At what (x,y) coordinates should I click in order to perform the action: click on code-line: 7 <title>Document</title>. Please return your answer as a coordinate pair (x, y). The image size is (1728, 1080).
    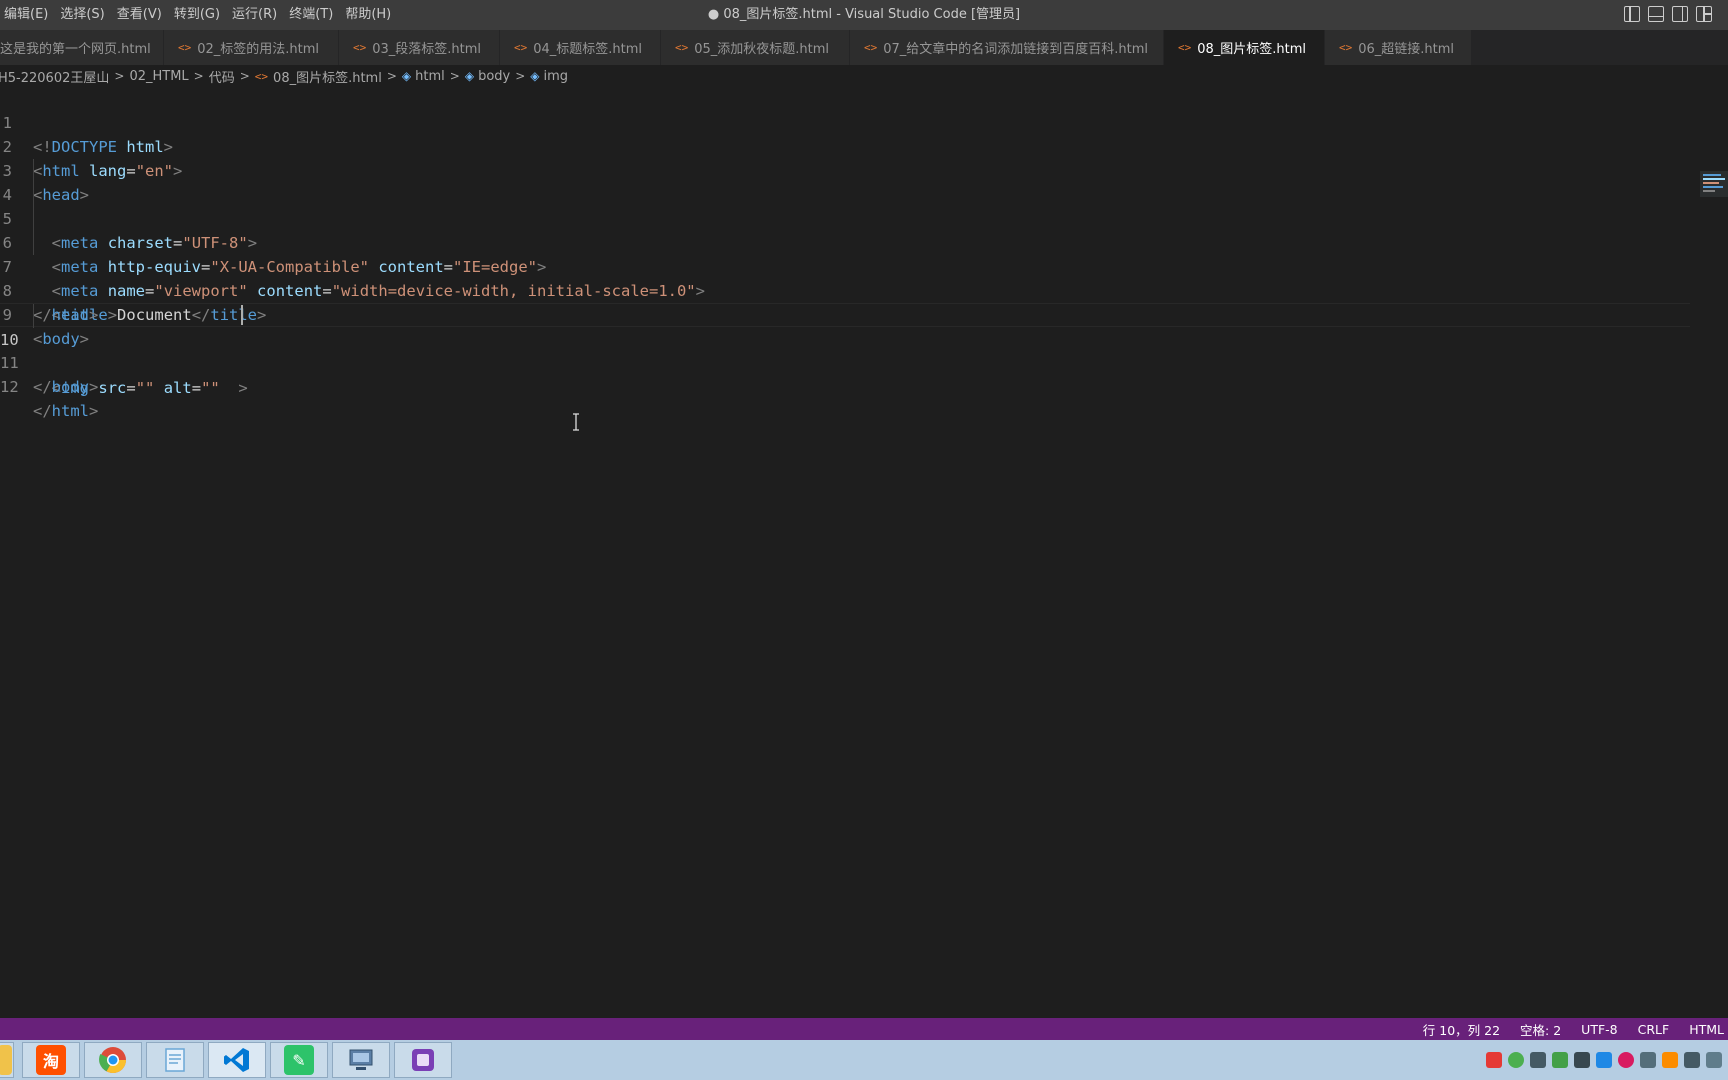
    Looking at the image, I should click on (845, 277).